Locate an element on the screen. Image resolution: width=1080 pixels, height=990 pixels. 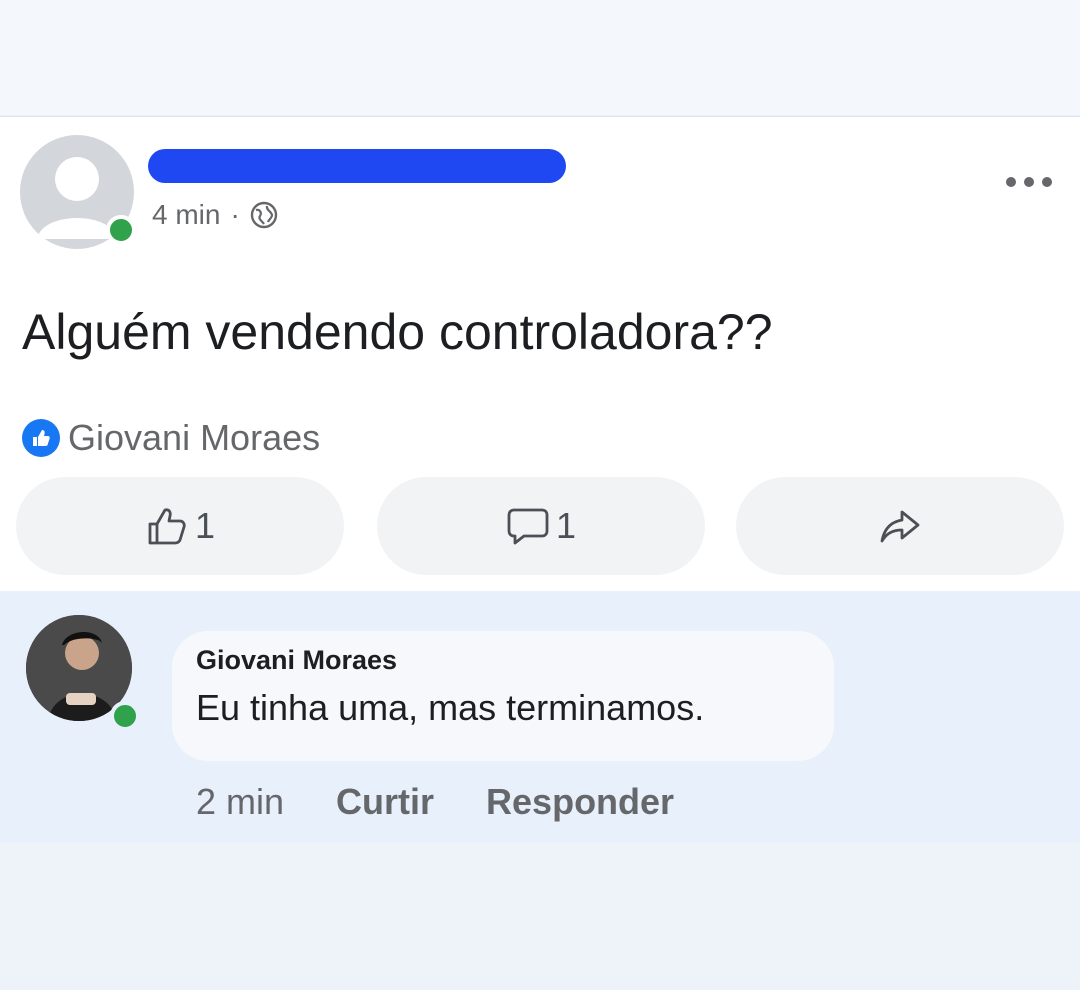
redacted-author-name is located at coordinates (357, 166).